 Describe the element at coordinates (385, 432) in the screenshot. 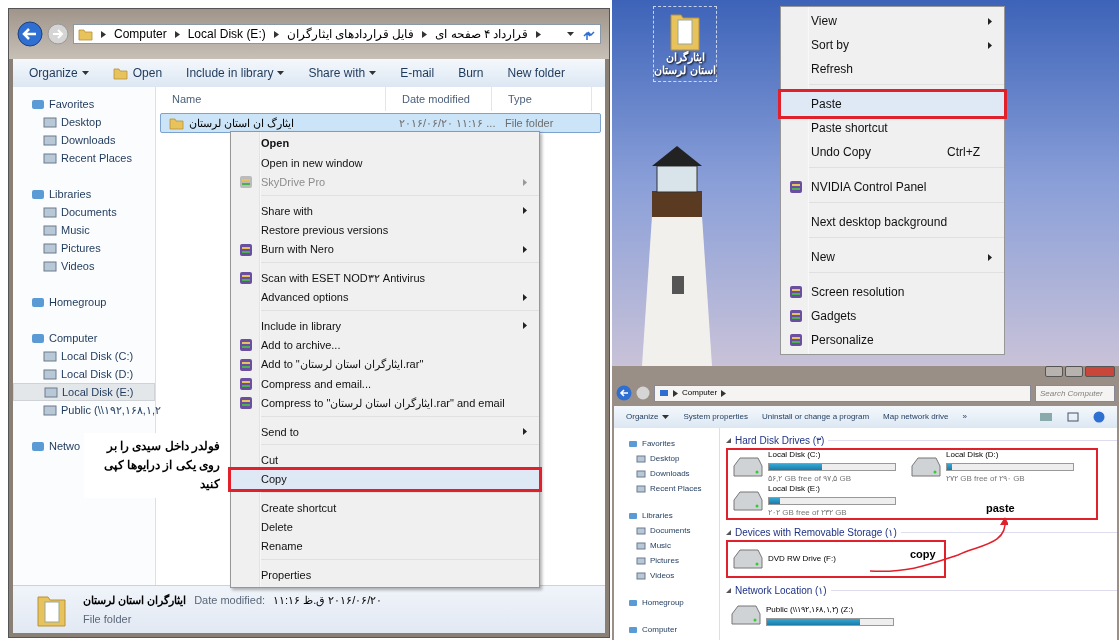

I see `menu-item: Send to` at that location.